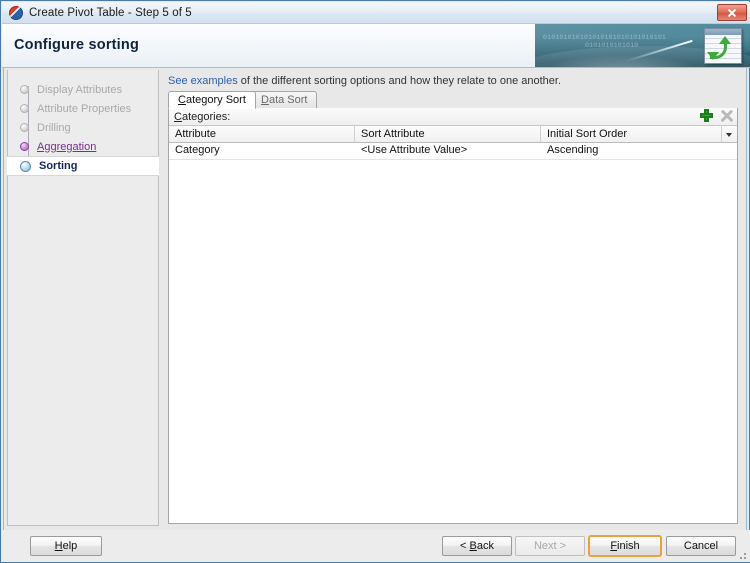  What do you see at coordinates (453, 100) in the screenshot?
I see `tab-strip: Category Sort Data Sort` at bounding box center [453, 100].